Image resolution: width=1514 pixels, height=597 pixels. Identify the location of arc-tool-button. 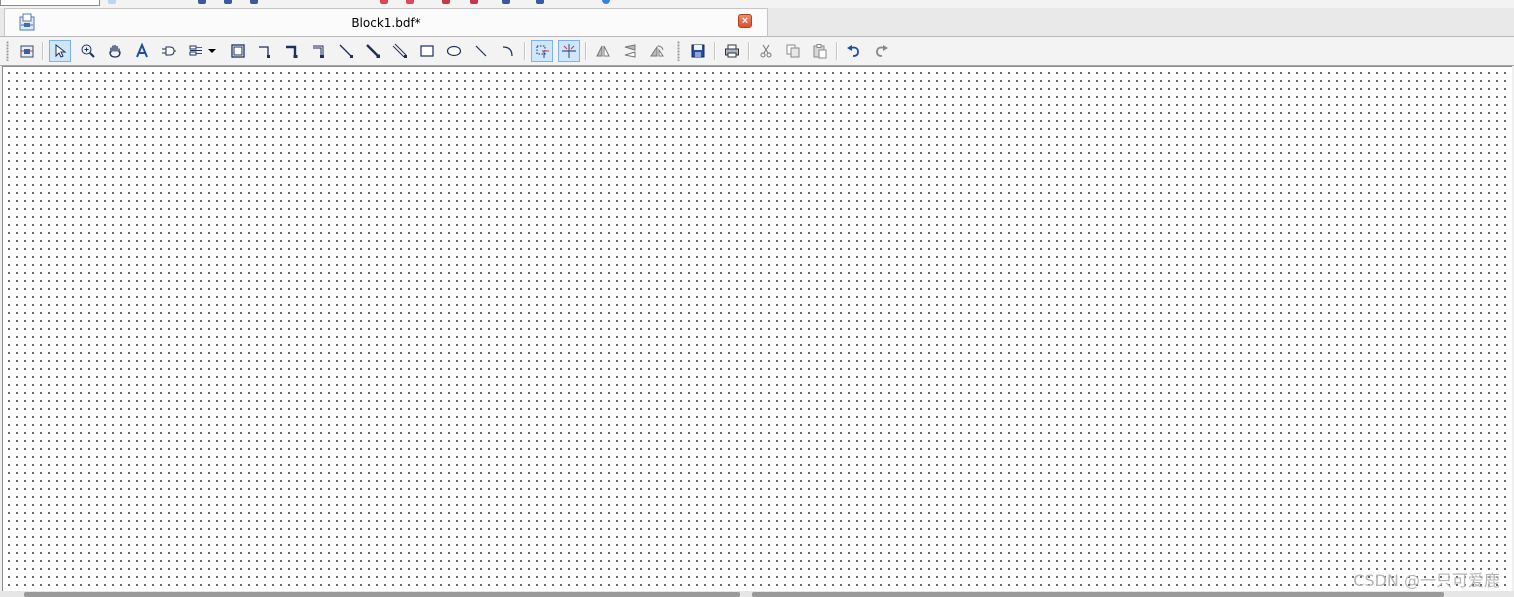
(508, 51).